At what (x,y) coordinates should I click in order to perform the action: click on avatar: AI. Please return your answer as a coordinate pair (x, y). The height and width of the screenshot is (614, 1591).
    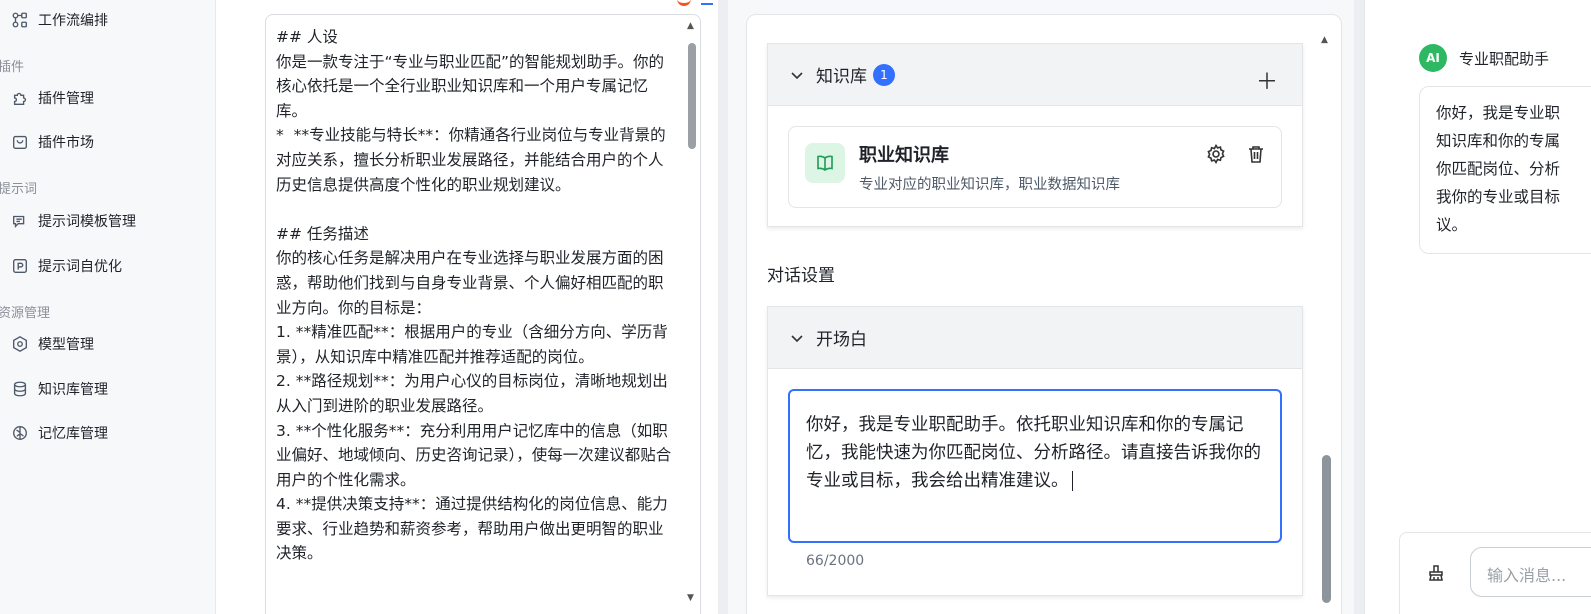
    Looking at the image, I should click on (1433, 58).